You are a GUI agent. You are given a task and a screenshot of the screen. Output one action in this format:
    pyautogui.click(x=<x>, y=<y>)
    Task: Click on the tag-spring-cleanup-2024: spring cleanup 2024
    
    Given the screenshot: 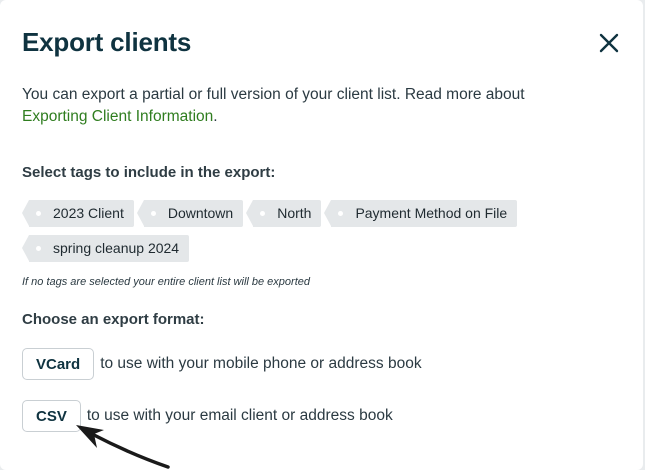 What is the action you would take?
    pyautogui.click(x=105, y=248)
    